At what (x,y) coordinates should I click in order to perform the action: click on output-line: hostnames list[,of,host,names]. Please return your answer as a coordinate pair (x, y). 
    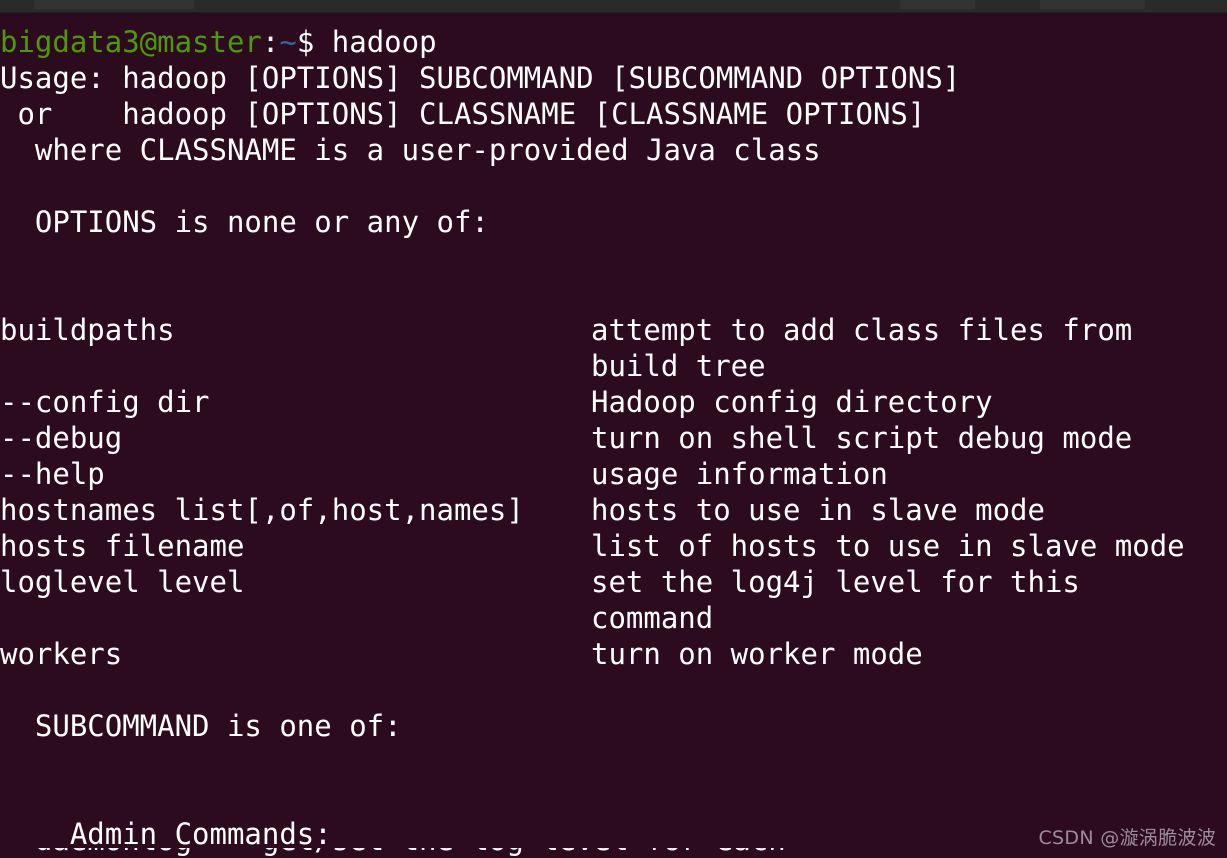
    Looking at the image, I should click on (262, 510).